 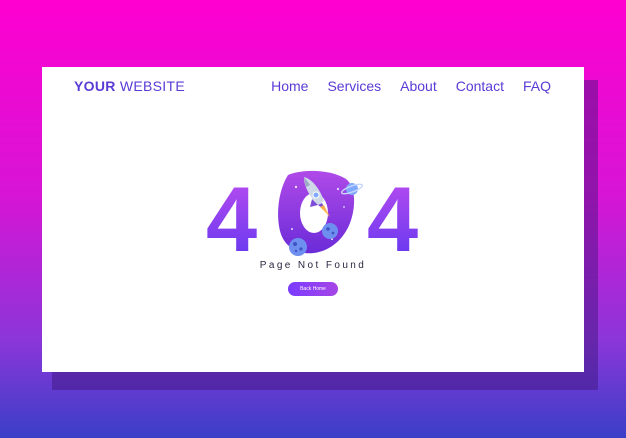 What do you see at coordinates (313, 265) in the screenshot?
I see `page-not-found-text: Page Not Found` at bounding box center [313, 265].